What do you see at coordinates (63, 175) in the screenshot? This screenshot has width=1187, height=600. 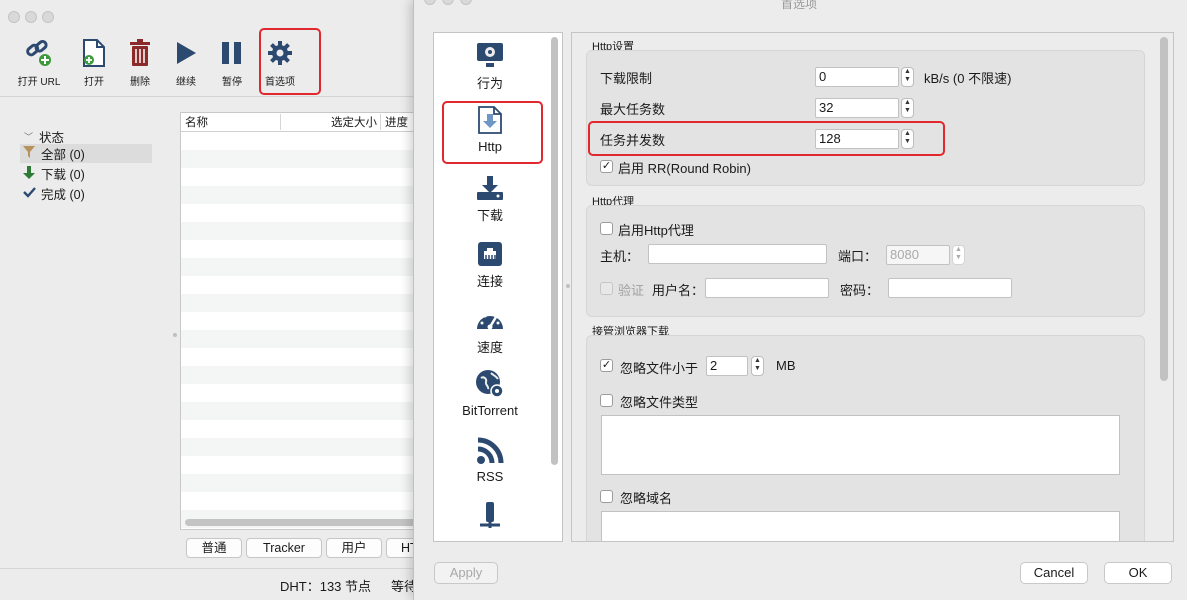 I see `sidebar-item-label: 下载 (0)` at bounding box center [63, 175].